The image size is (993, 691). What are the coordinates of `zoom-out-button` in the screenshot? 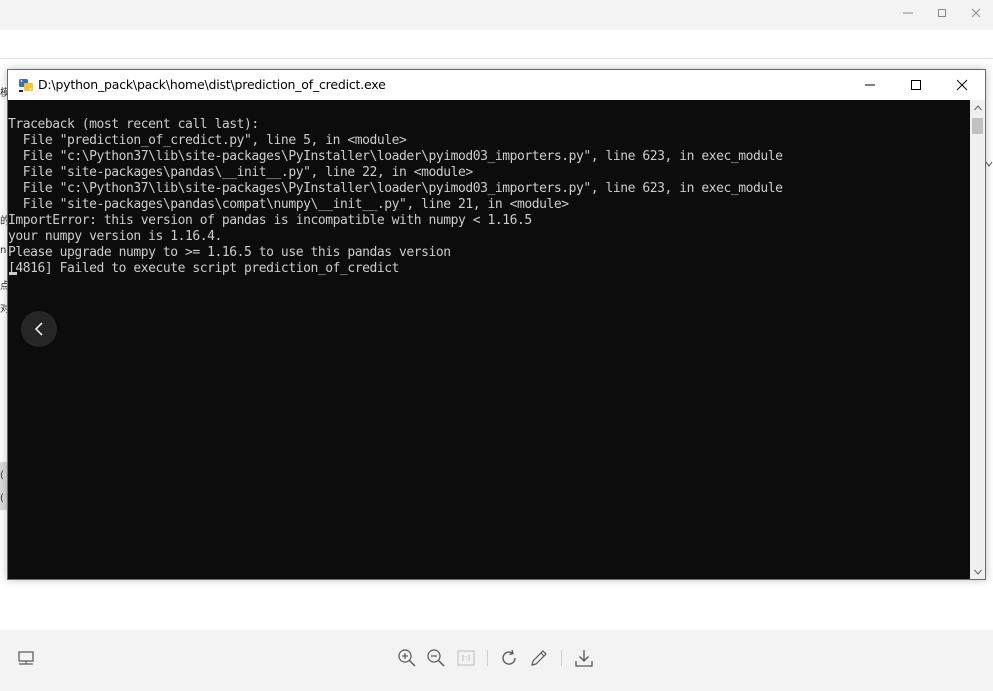 It's located at (436, 658).